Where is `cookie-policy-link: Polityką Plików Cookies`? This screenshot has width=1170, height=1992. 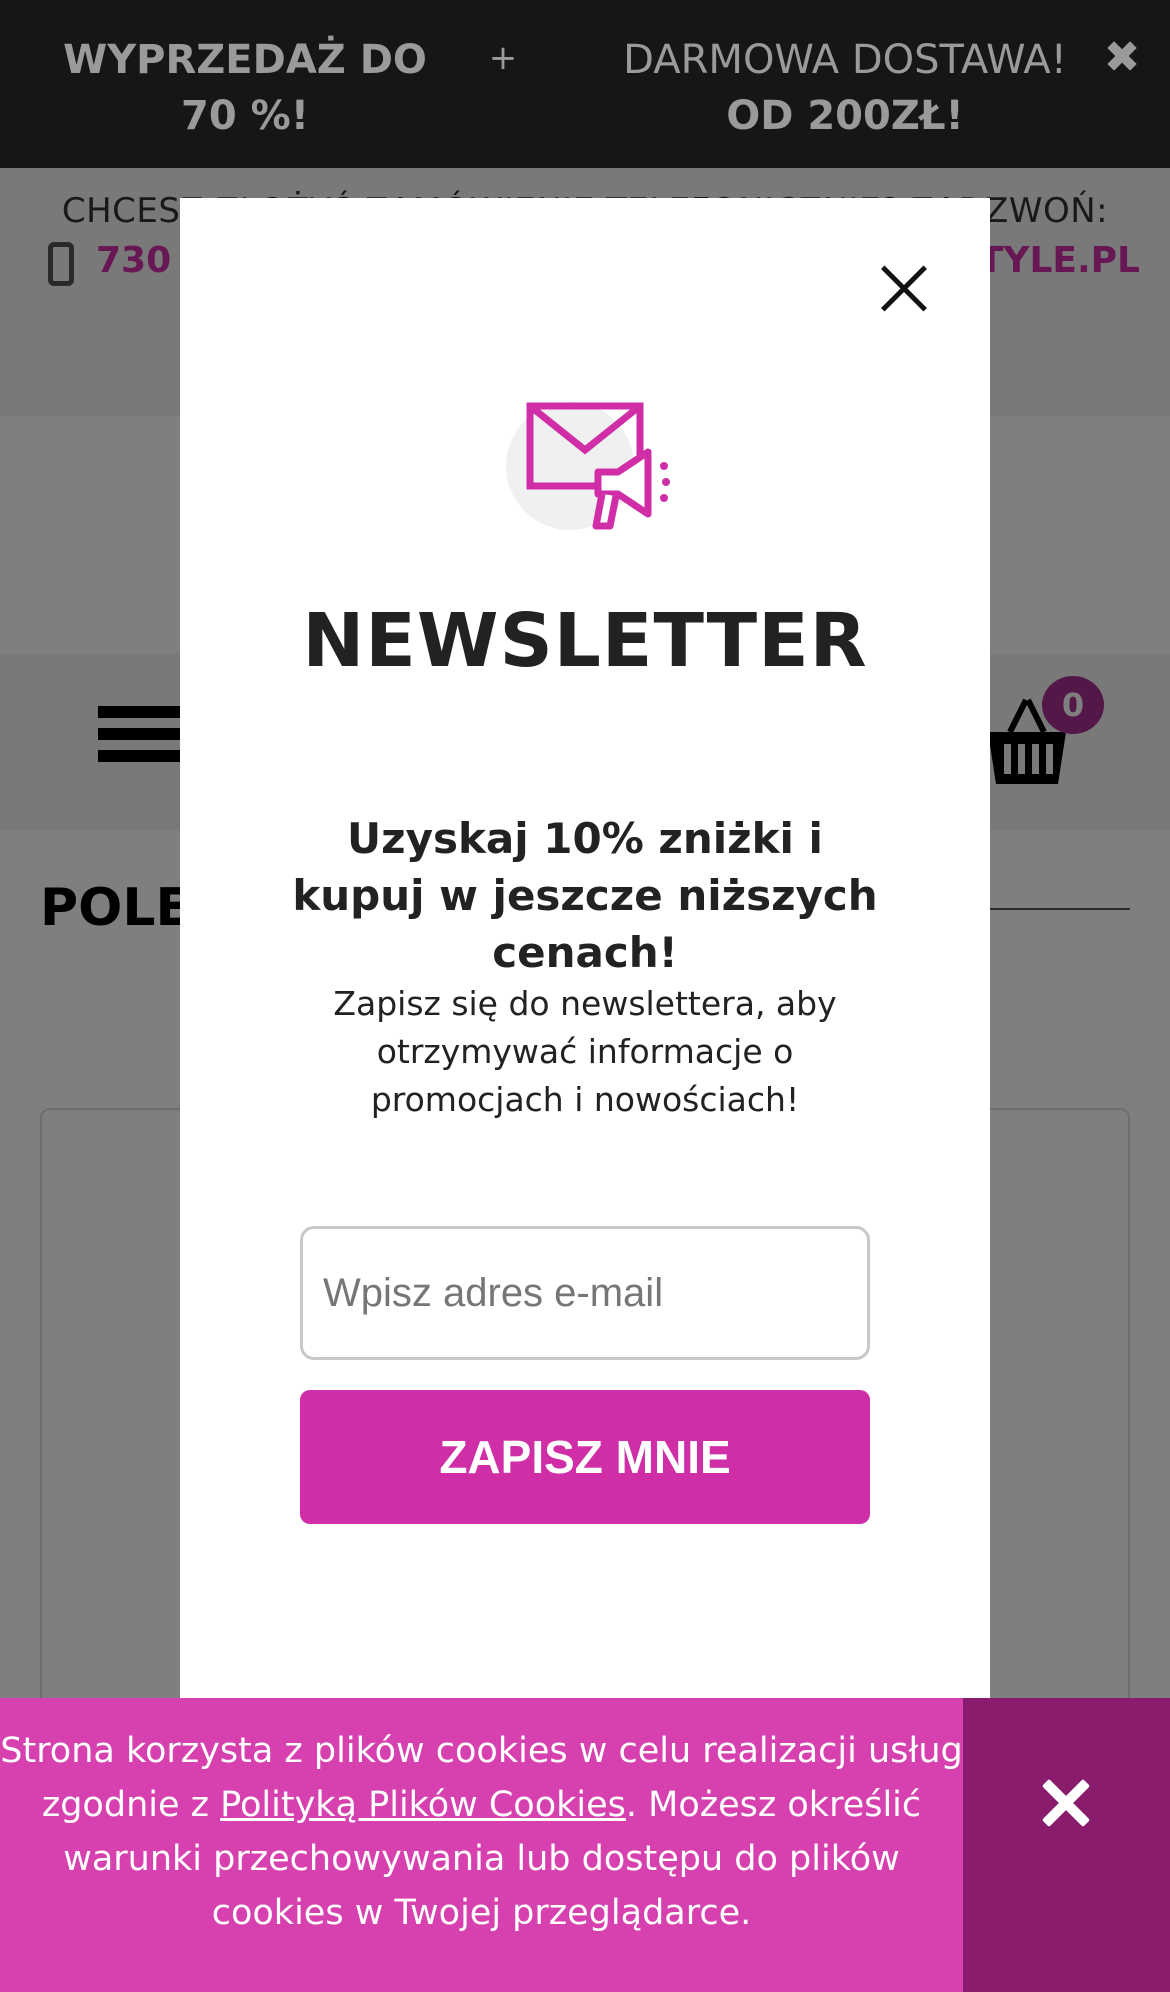
cookie-policy-link: Polityką Plików Cookies is located at coordinates (423, 1805).